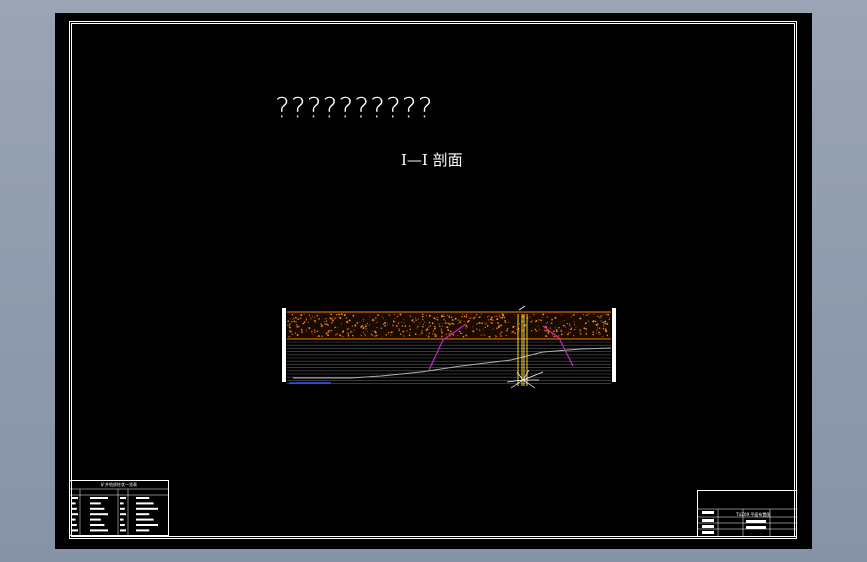 The height and width of the screenshot is (562, 867). I want to click on drawing-title: ??????????, so click(354, 107).